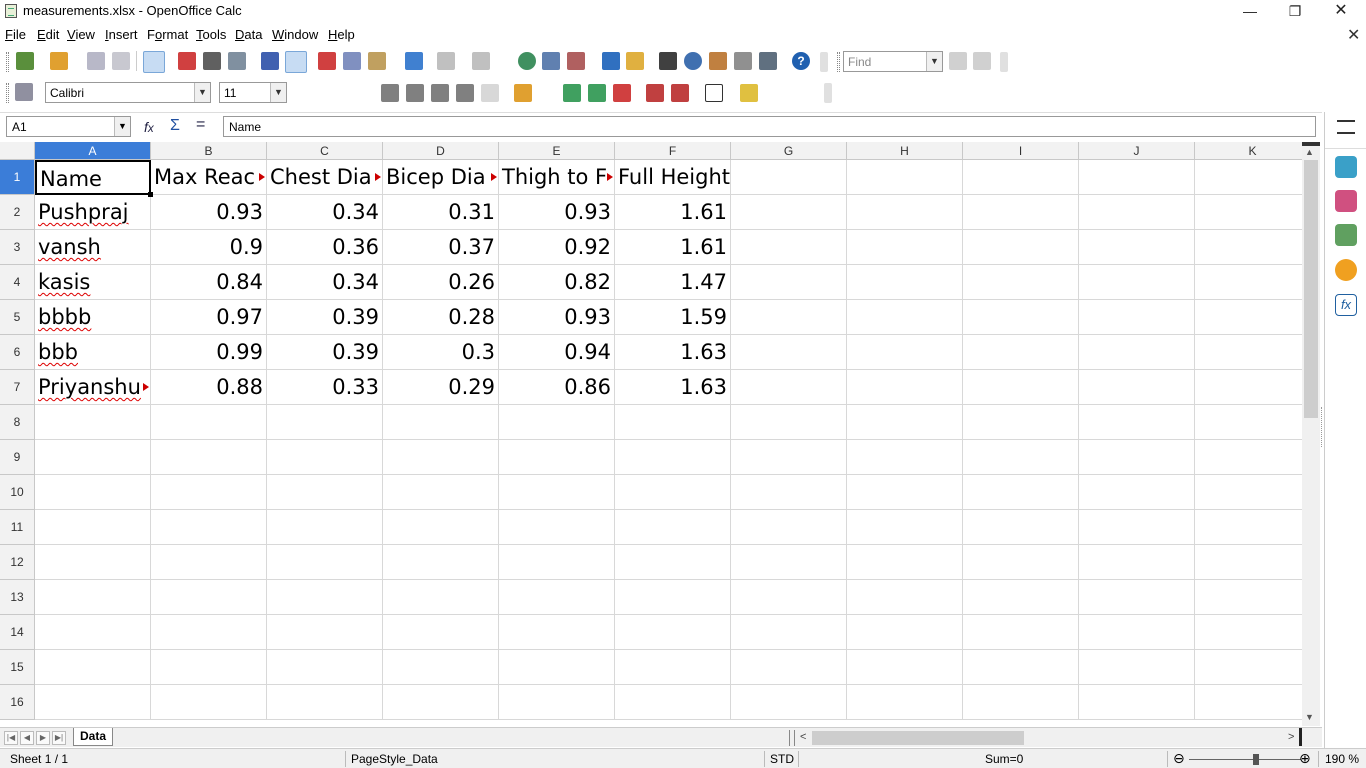  I want to click on align-center-icon, so click(415, 93).